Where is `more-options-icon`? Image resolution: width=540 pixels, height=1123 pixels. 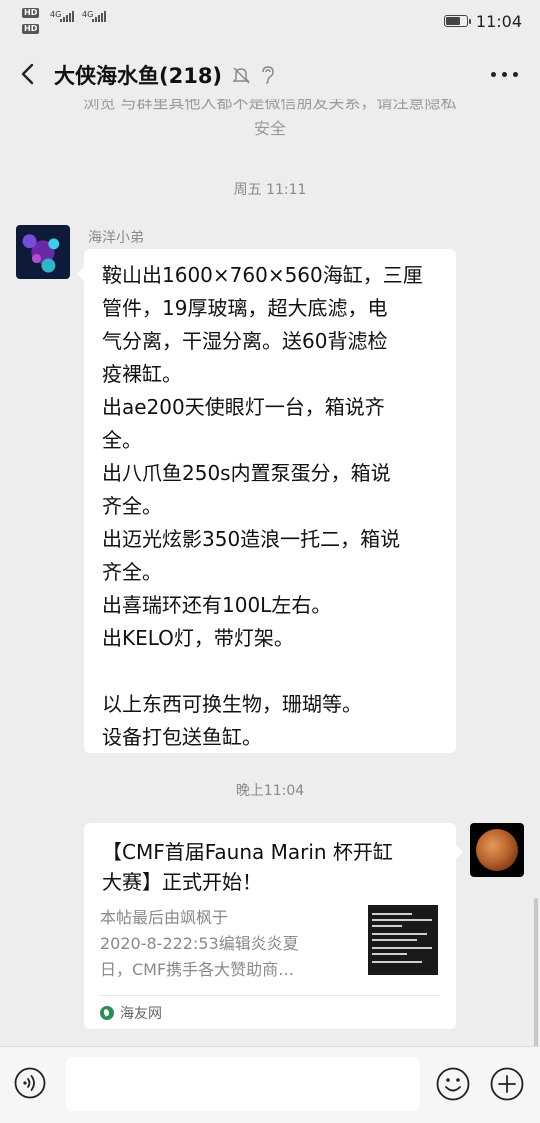
more-options-icon is located at coordinates (504, 74).